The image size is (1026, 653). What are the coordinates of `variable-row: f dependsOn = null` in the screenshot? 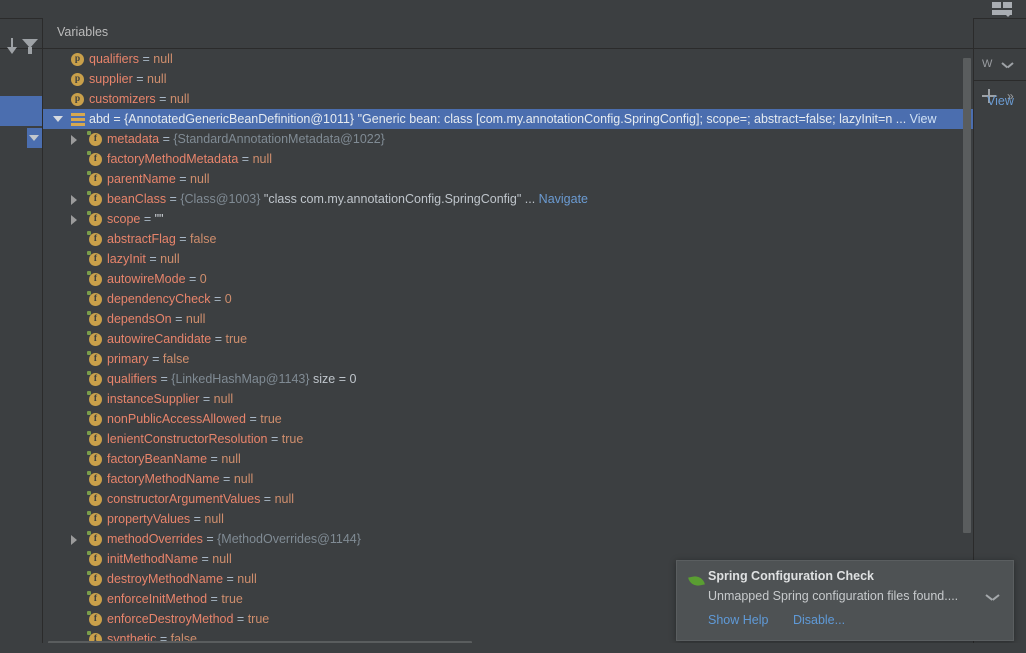 It's located at (508, 319).